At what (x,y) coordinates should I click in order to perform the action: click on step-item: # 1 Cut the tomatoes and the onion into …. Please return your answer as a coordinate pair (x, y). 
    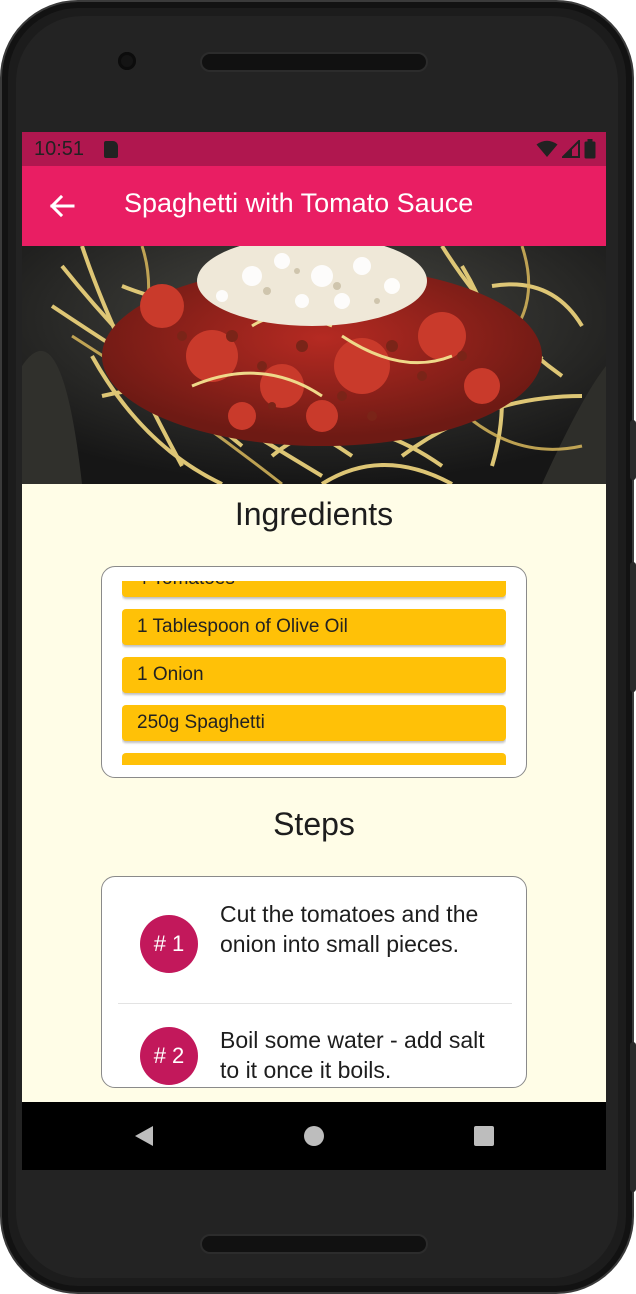
    Looking at the image, I should click on (315, 940).